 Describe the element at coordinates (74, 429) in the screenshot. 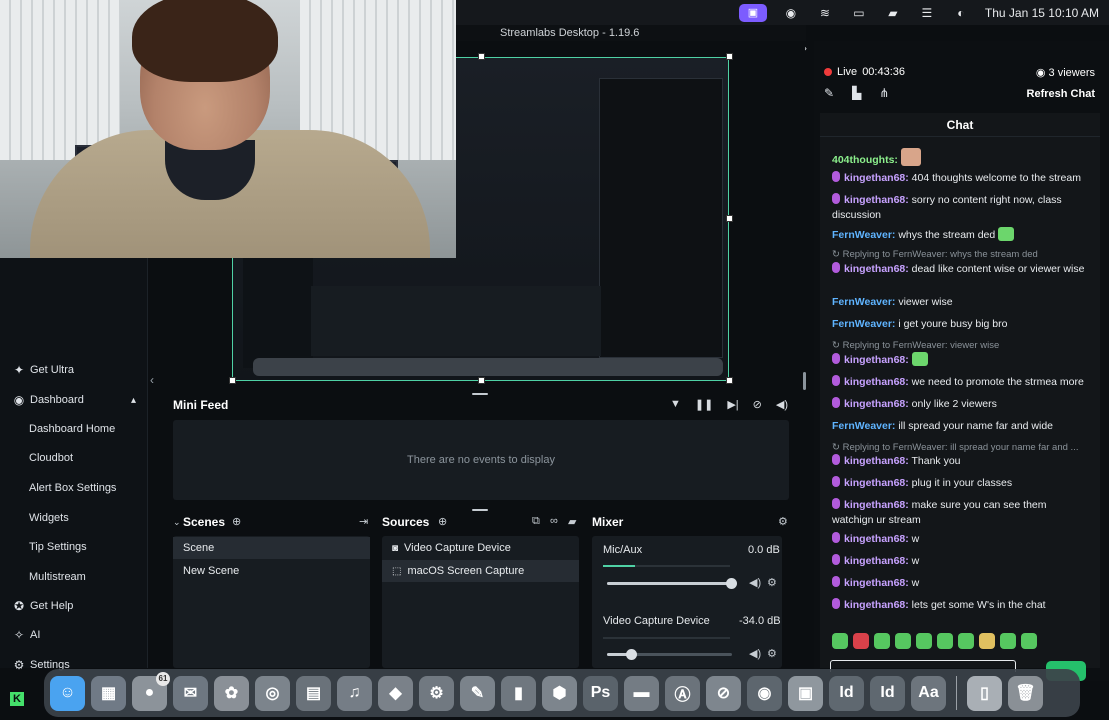

I see `sidebar-item-dashboard-home: Dashboard Home` at that location.